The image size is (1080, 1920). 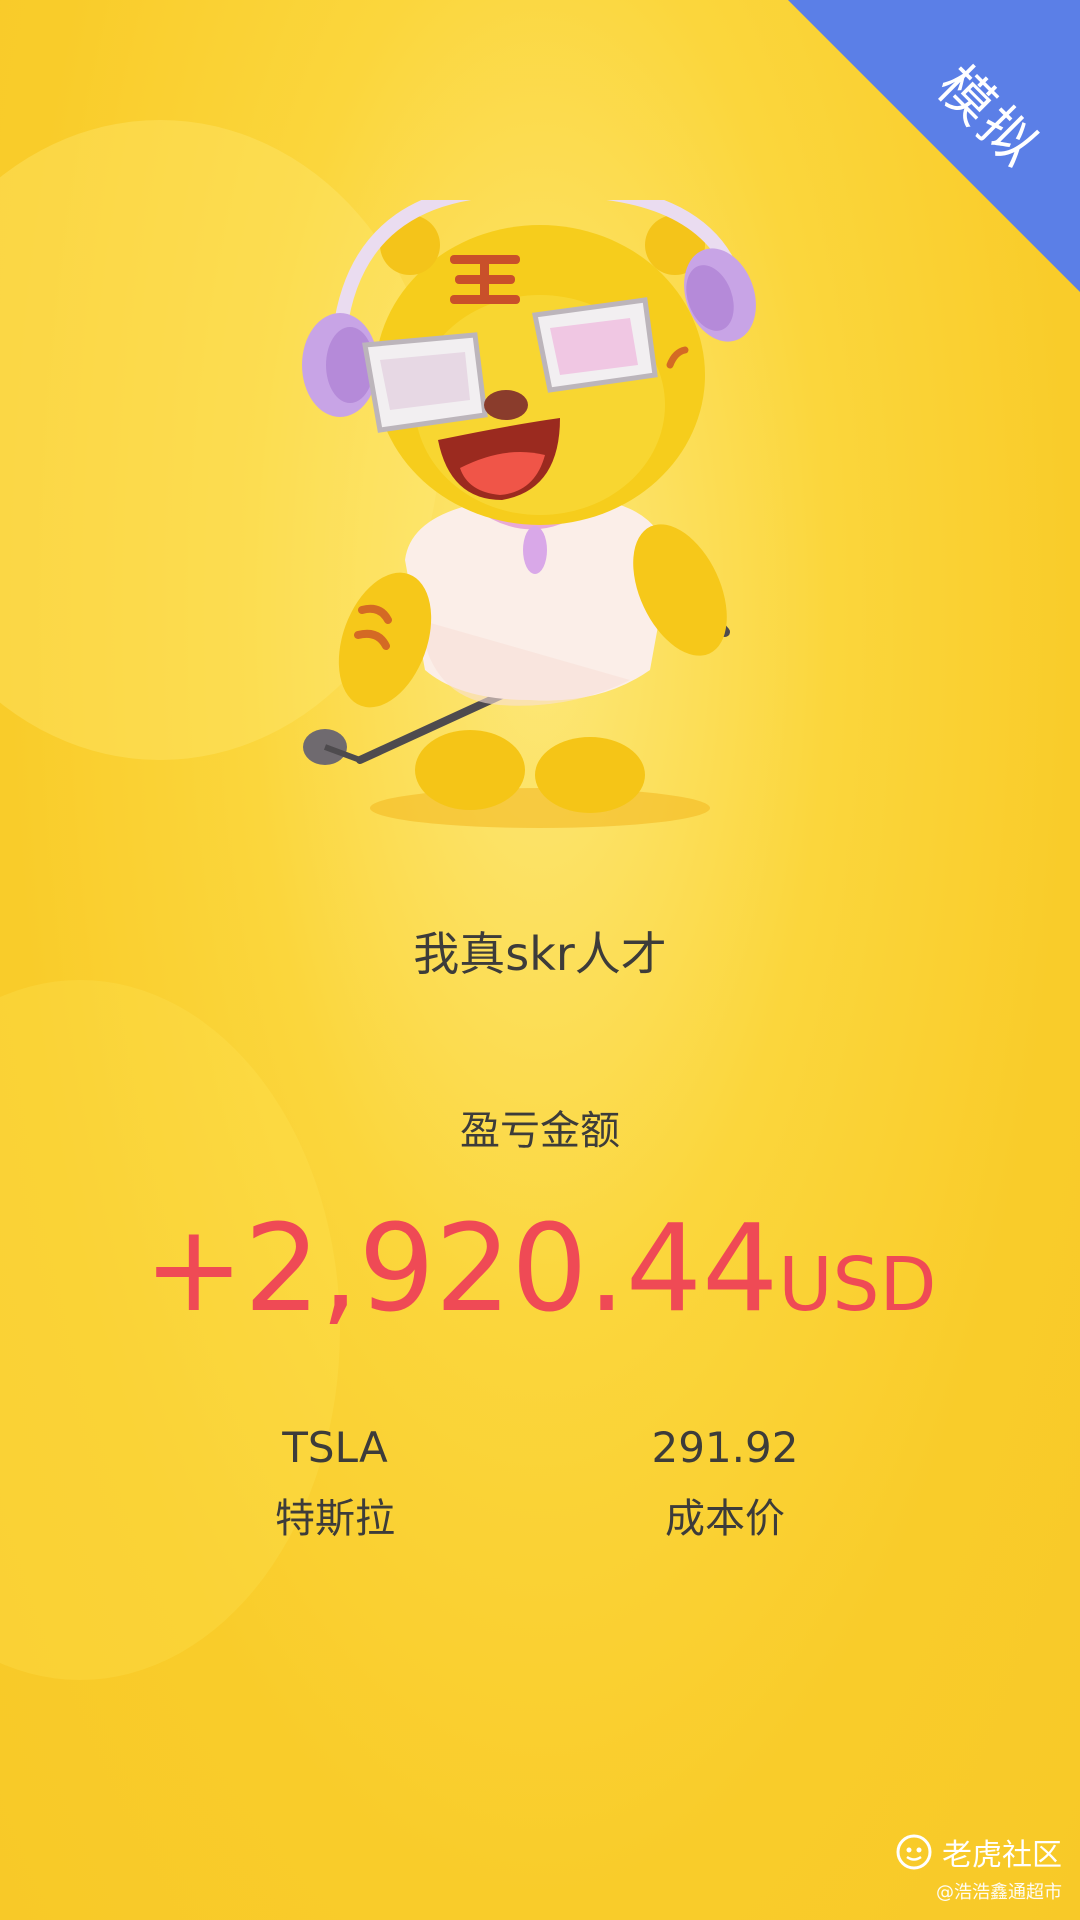 I want to click on watermark-brand: 老虎社区, so click(x=979, y=1852).